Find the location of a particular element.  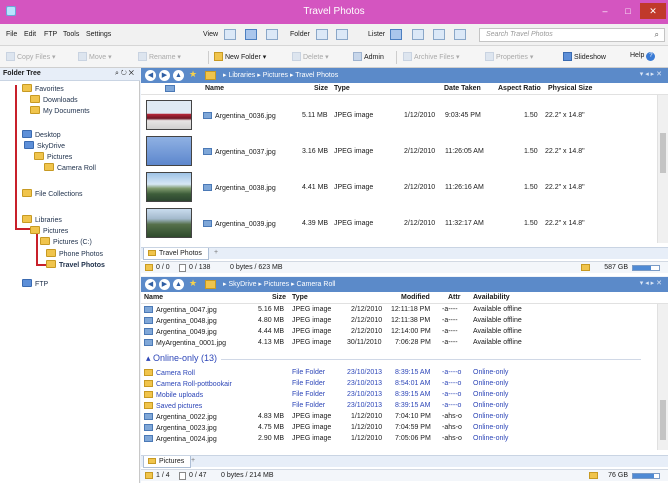

file-name-text: Argentina_0048.jpg is located at coordinates (186, 321).